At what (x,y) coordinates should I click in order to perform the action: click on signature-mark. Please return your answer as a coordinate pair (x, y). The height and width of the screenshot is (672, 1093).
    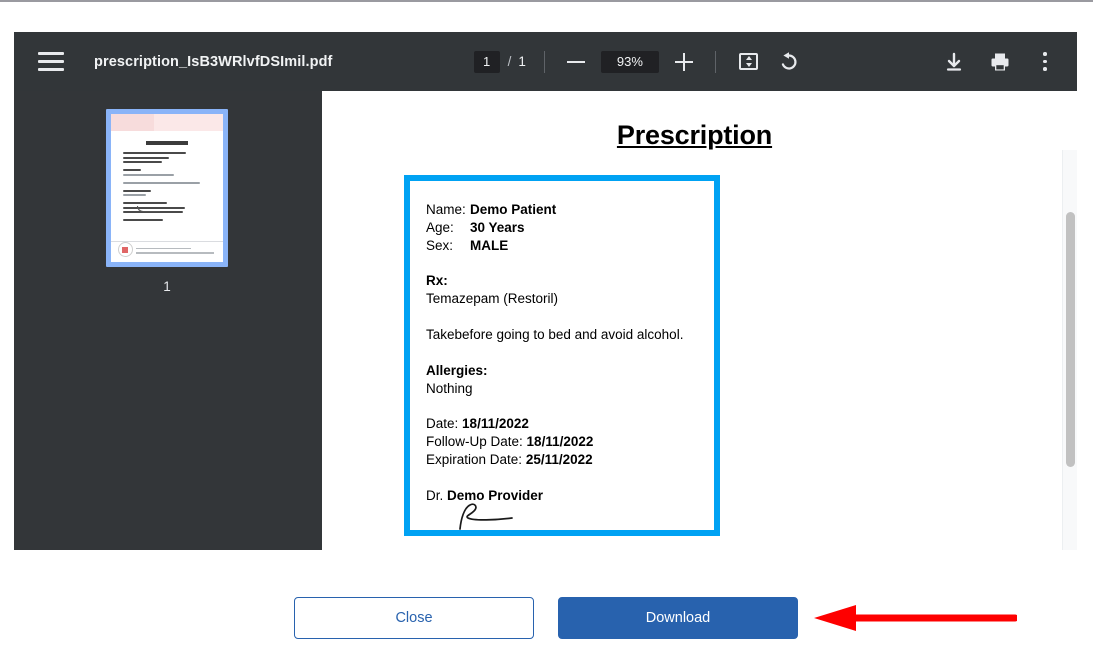
    Looking at the image, I should click on (510, 516).